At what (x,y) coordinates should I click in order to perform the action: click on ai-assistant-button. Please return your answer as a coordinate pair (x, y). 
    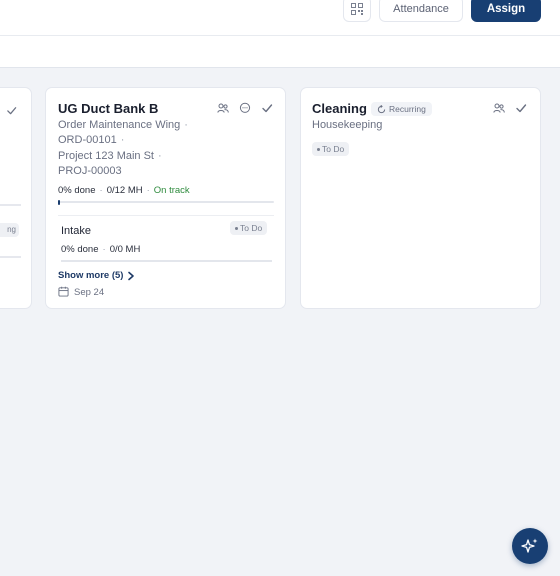
    Looking at the image, I should click on (530, 546).